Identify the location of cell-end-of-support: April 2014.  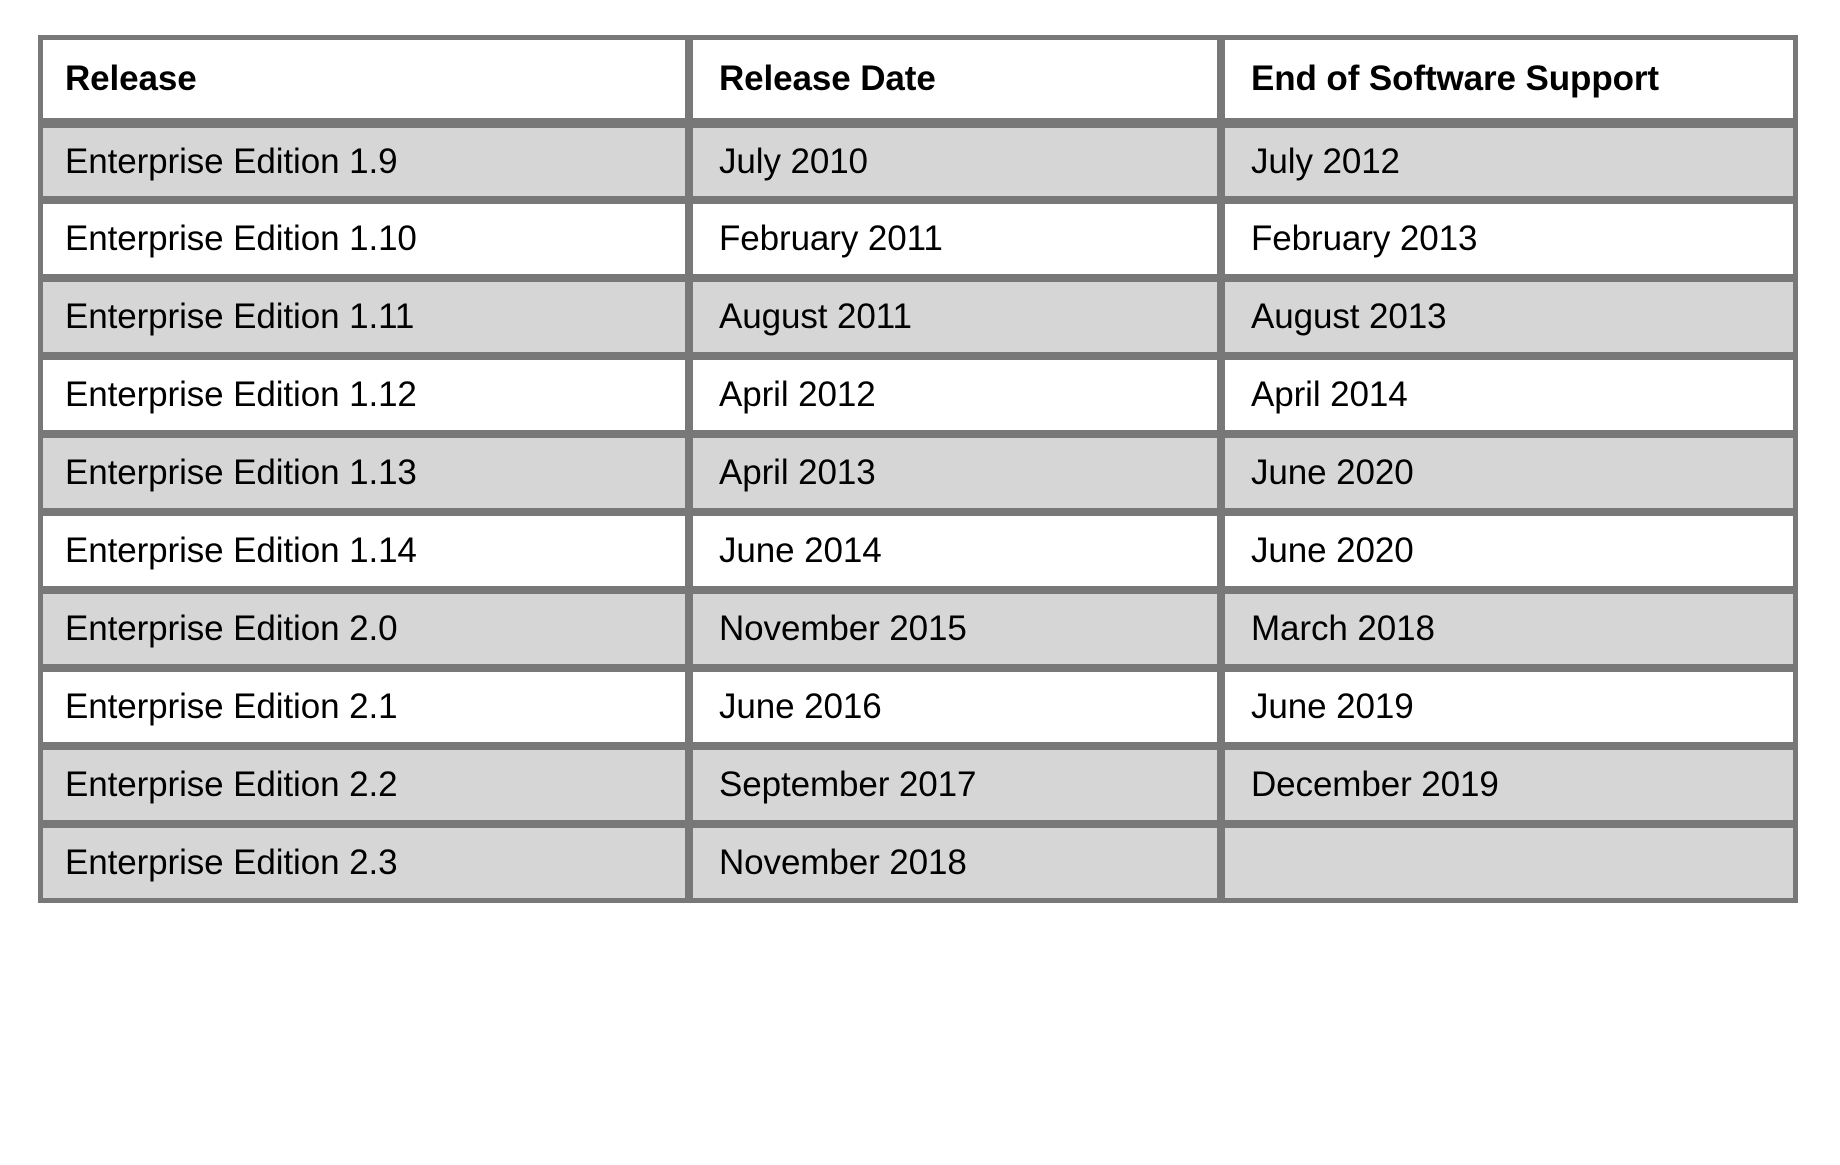
(1510, 396).